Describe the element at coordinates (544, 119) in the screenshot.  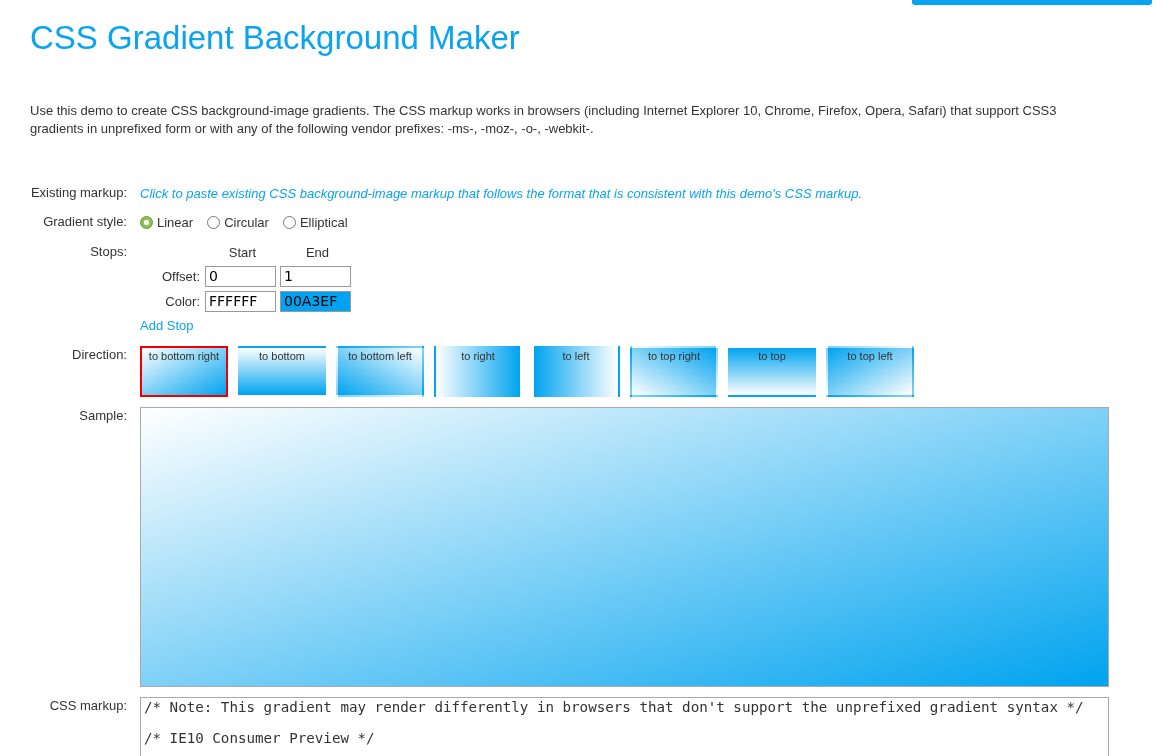
I see `description: Use this demo to create CSS background-image gradients. The CSS markup works in browsers (including Internet Explorer 10, Chrome, Firefox, Opera, Safari) that support CSS3 gradients in unprefixed form or with any of the following vendor prefixes: -ms-, -moz-, -o-, -webkit-.` at that location.